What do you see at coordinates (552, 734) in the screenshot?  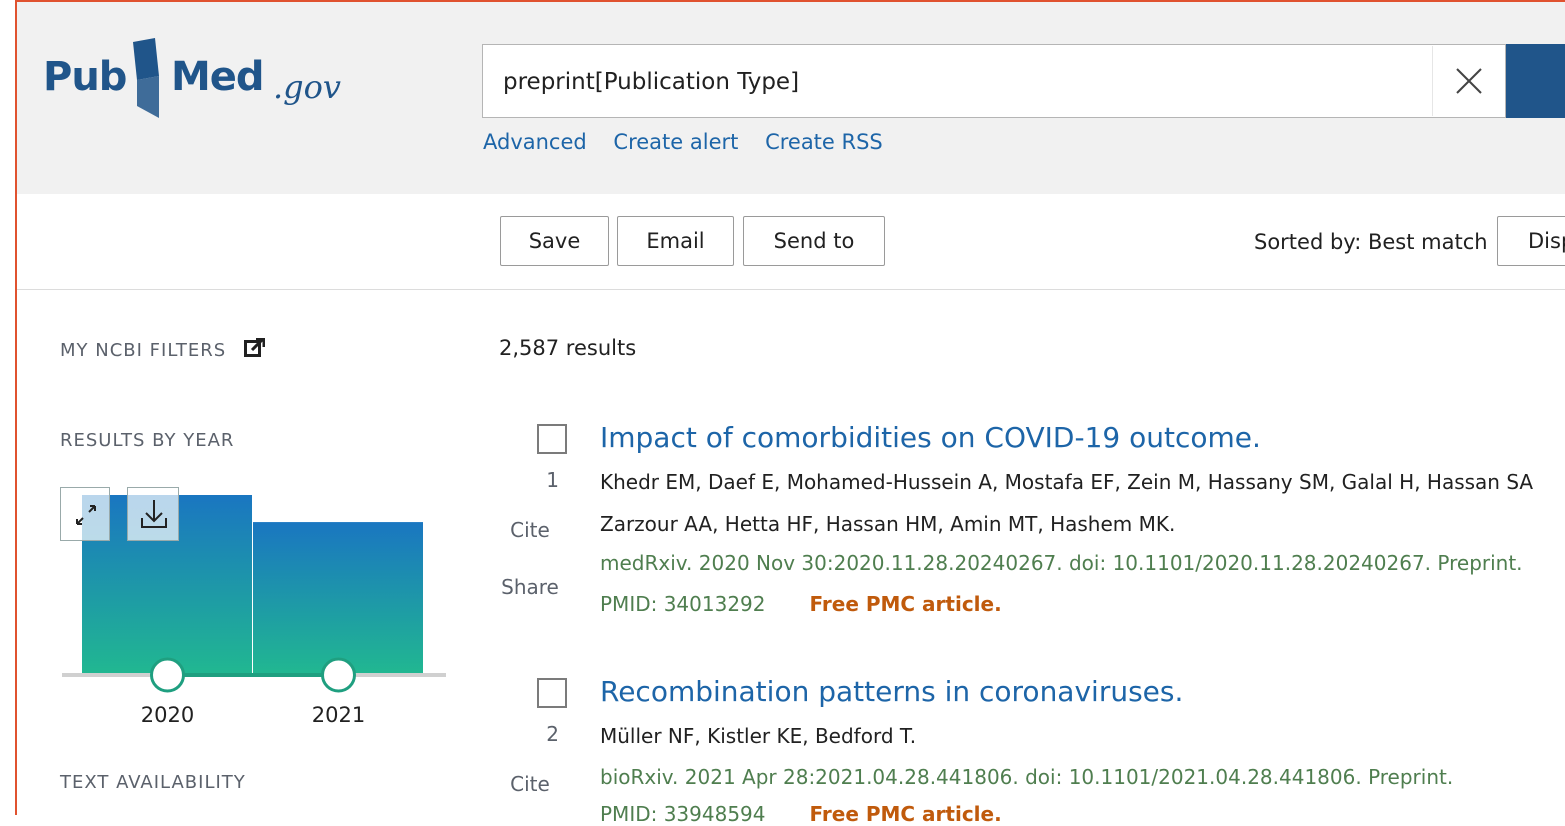 I see `result-number: 2` at bounding box center [552, 734].